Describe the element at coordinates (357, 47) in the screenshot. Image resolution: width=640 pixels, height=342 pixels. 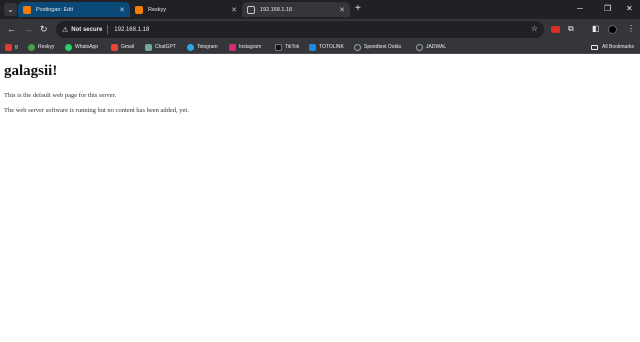
I see `speedtest-icon` at that location.